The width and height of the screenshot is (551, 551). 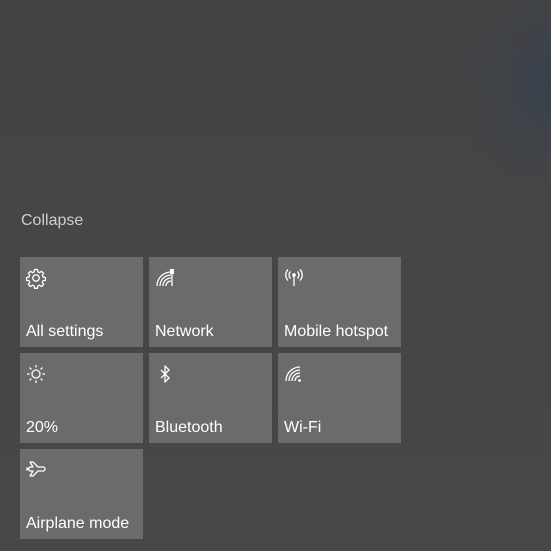 What do you see at coordinates (339, 398) in the screenshot?
I see `wifi-tile: Wi-Fi` at bounding box center [339, 398].